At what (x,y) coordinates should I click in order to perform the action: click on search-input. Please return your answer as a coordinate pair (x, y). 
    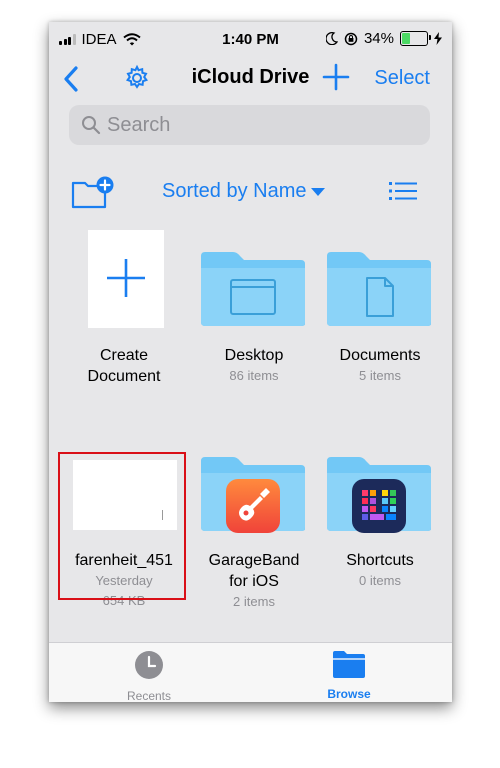
    Looking at the image, I should click on (257, 125).